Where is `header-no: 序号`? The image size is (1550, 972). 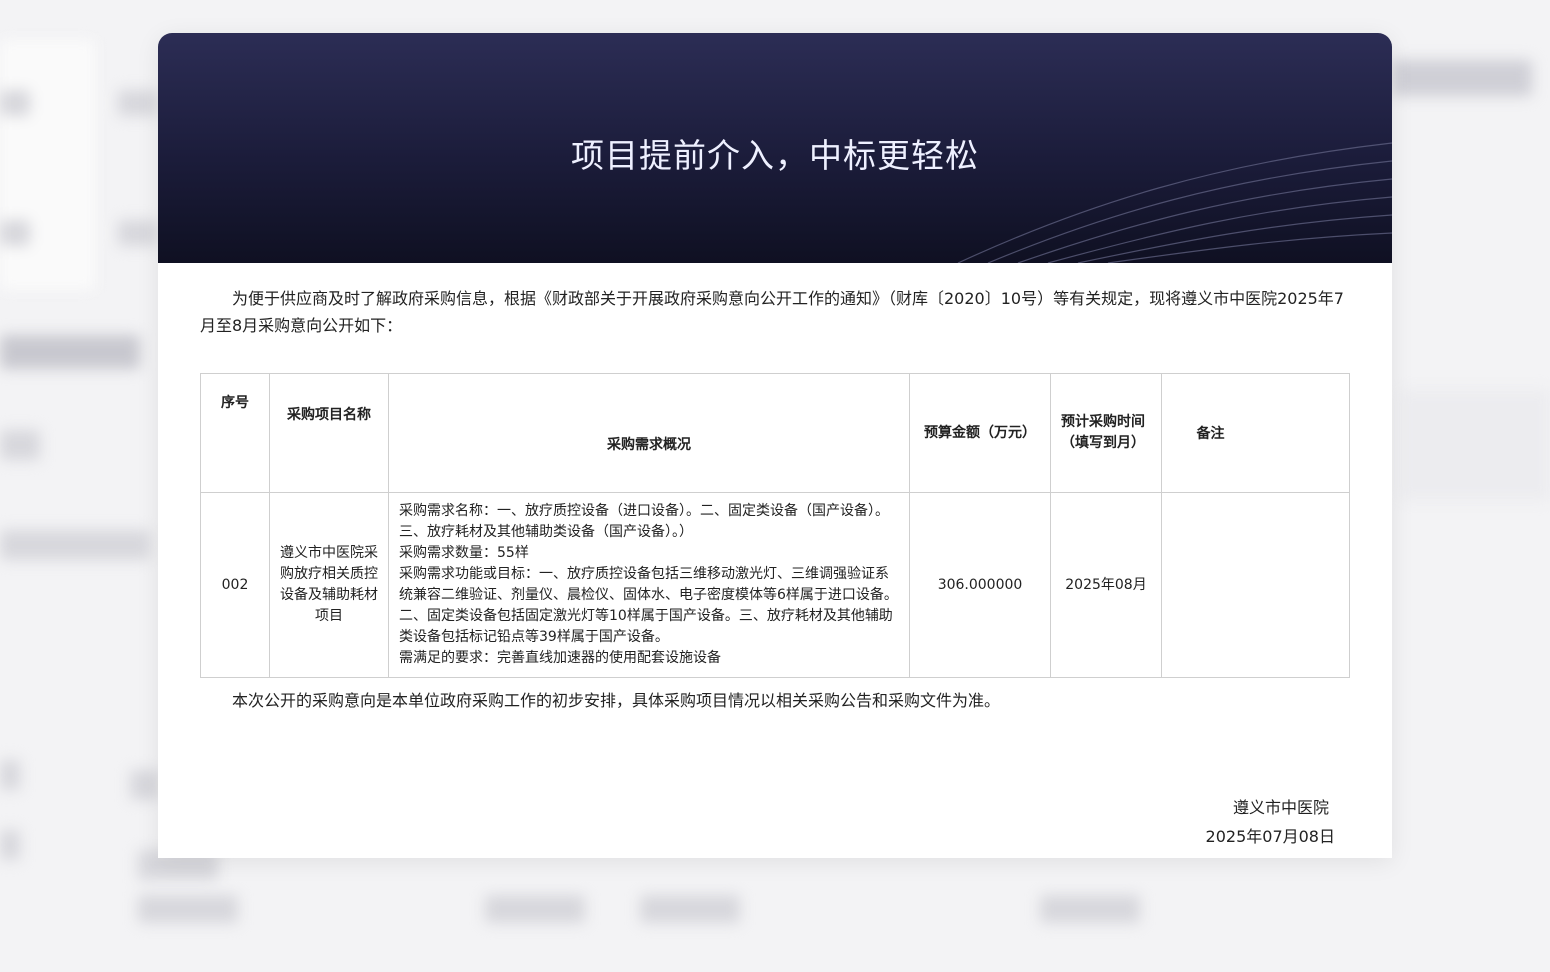
header-no: 序号 is located at coordinates (235, 433).